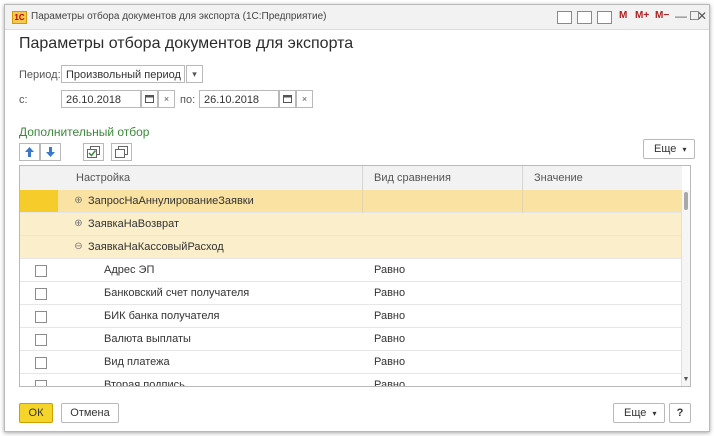 This screenshot has height=436, width=714. Describe the element at coordinates (351, 178) in the screenshot. I see `table-header: Настройка Вид сравнения Значение` at that location.